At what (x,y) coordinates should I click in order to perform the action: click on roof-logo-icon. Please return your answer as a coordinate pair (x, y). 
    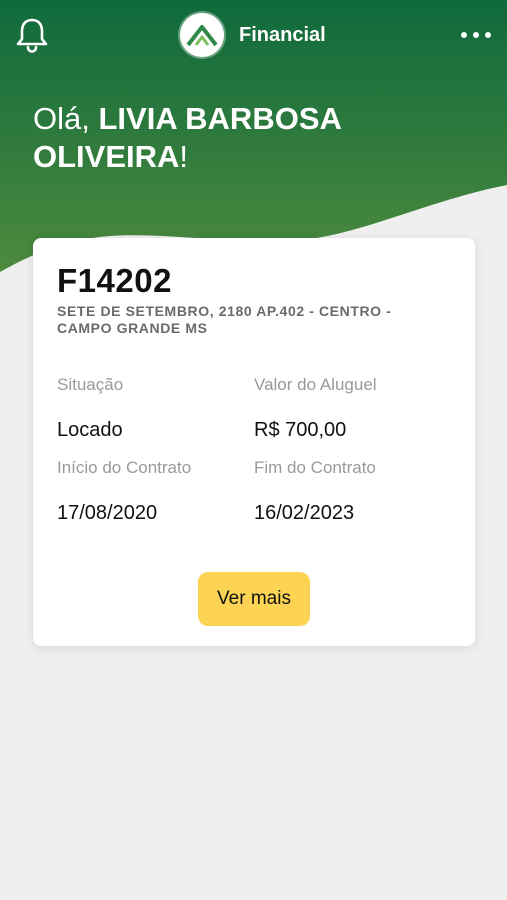
    Looking at the image, I should click on (202, 35).